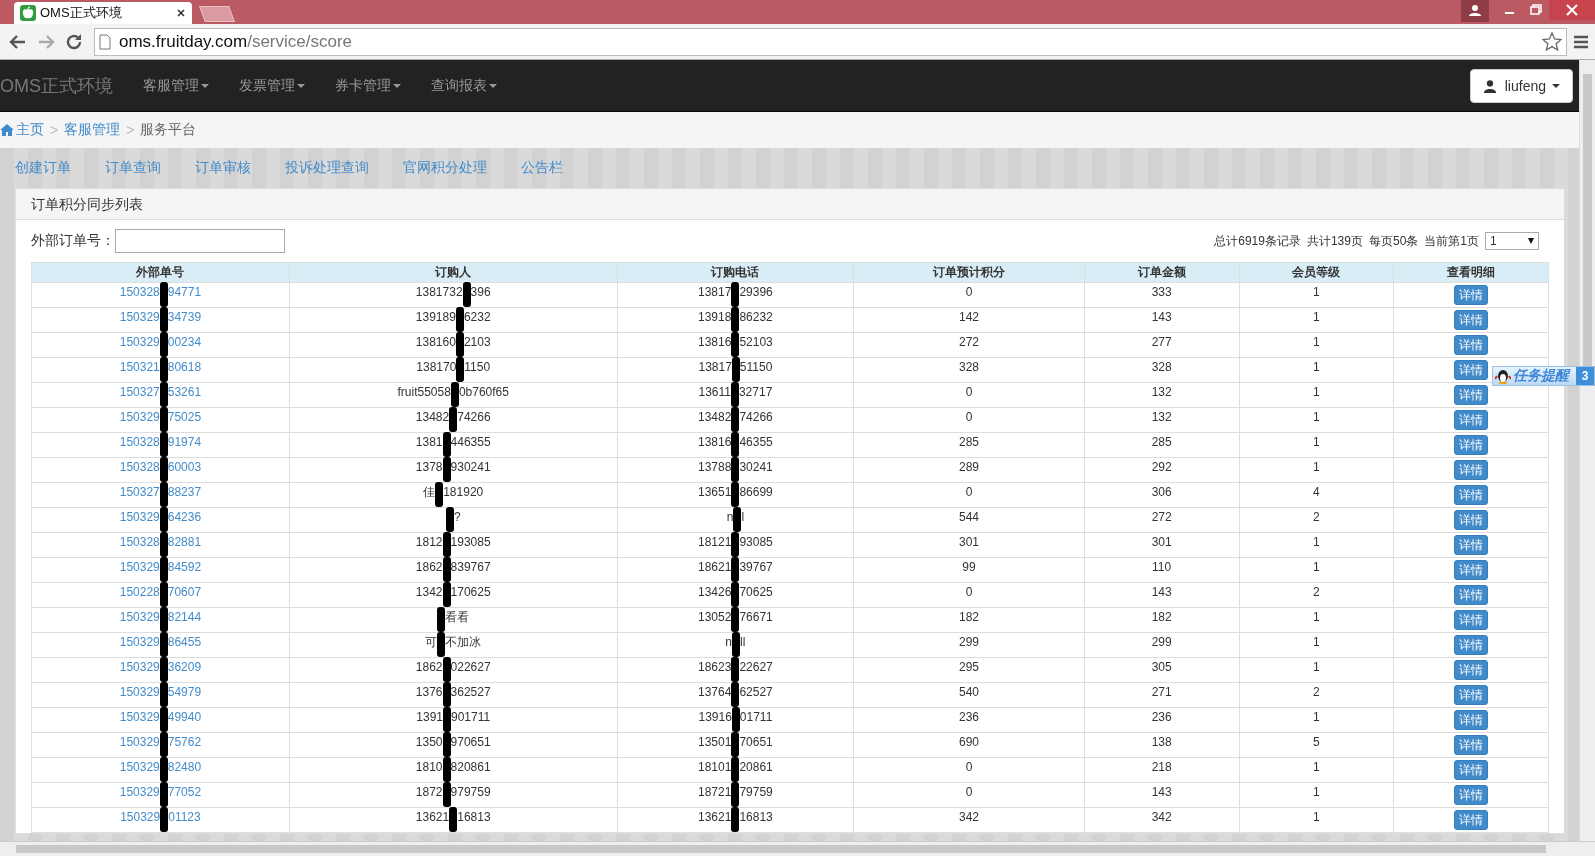 The height and width of the screenshot is (856, 1595). What do you see at coordinates (184, 492) in the screenshot?
I see `order-link: 88237` at bounding box center [184, 492].